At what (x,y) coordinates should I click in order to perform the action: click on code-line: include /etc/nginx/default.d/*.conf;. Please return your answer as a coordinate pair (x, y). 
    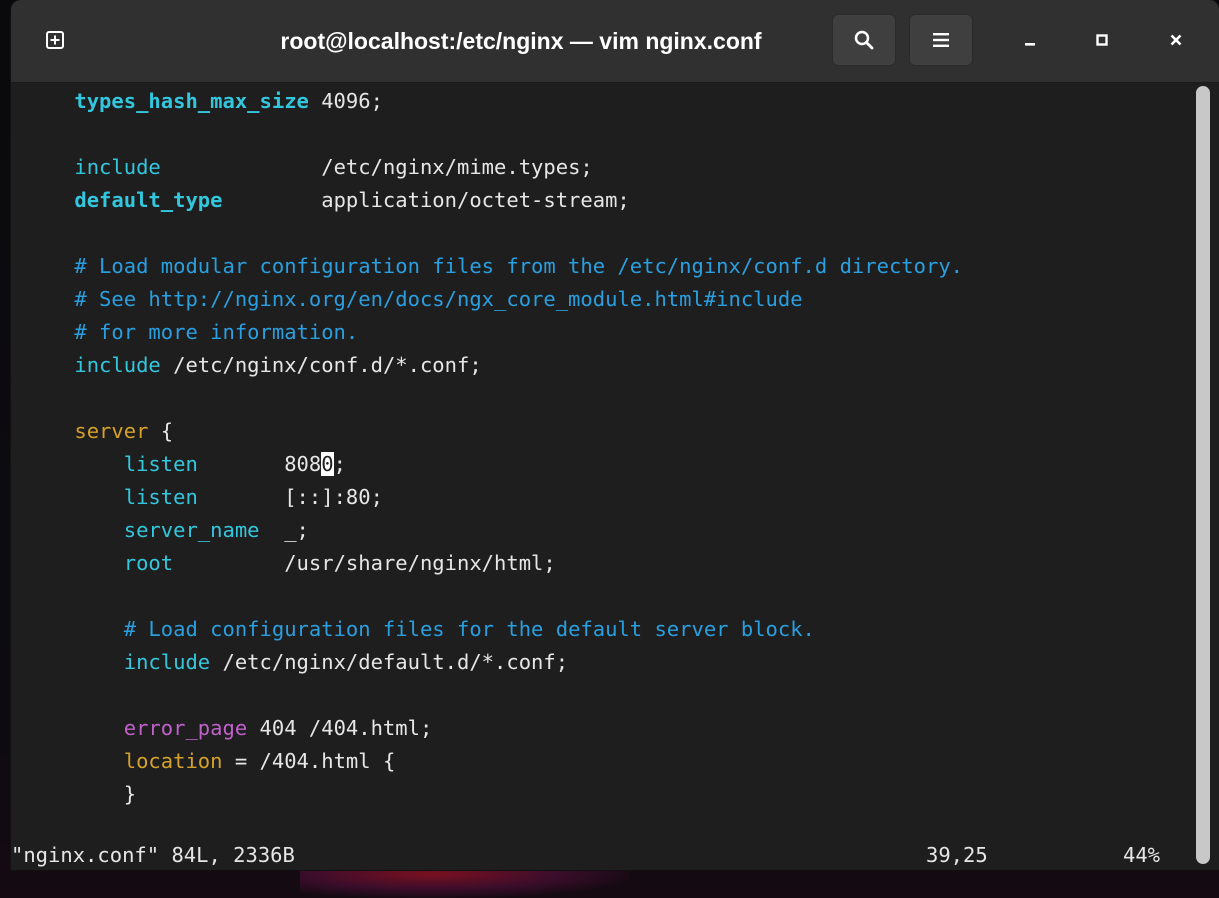
    Looking at the image, I should click on (296, 662).